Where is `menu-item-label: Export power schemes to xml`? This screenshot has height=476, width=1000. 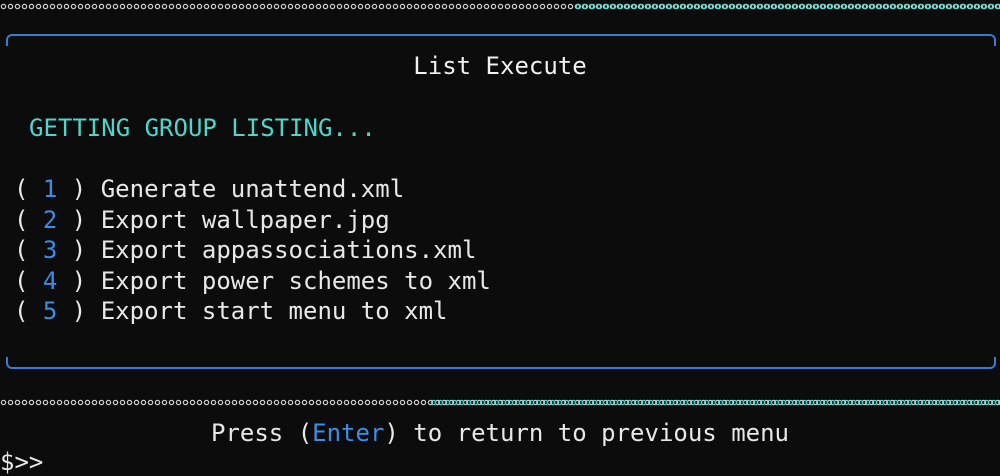
menu-item-label: Export power schemes to xml is located at coordinates (295, 280).